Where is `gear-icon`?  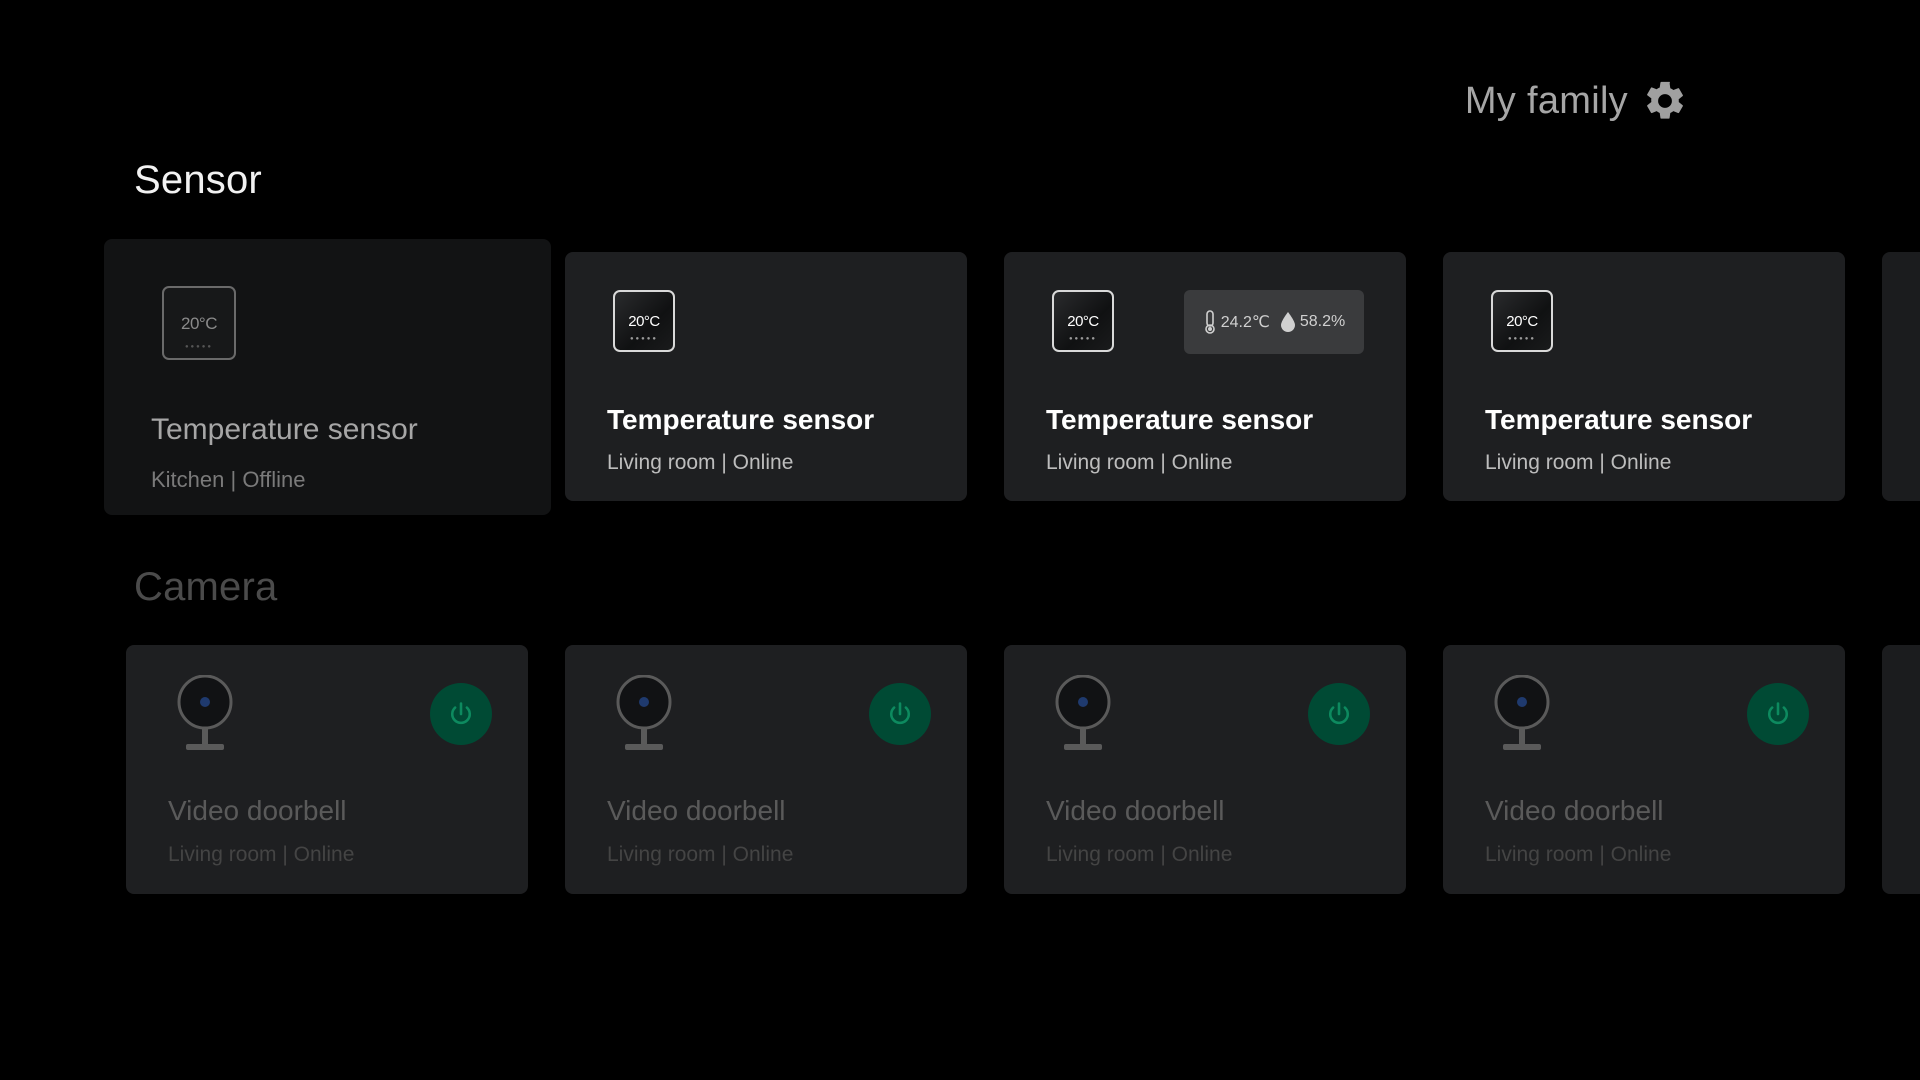 gear-icon is located at coordinates (1665, 101).